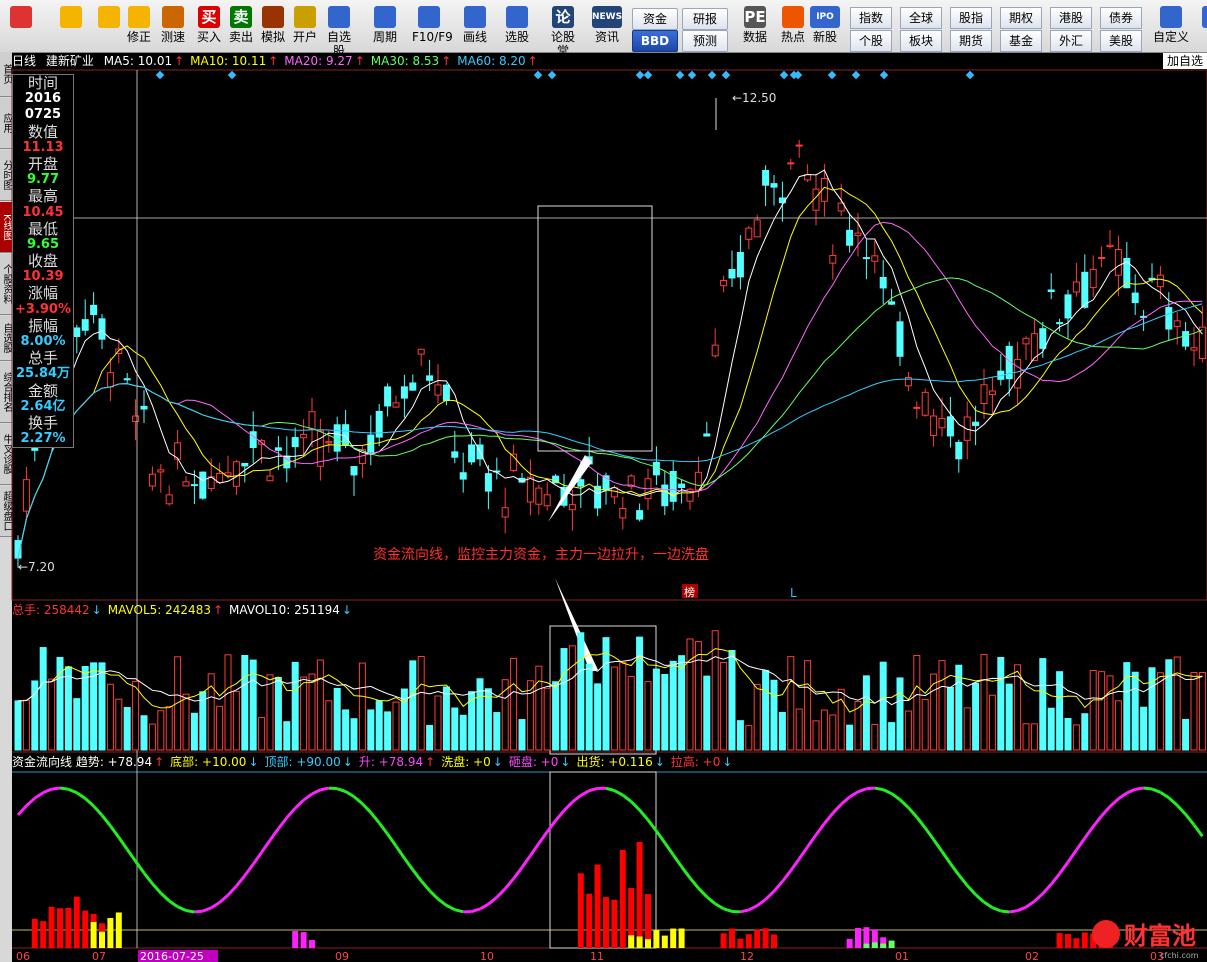  What do you see at coordinates (475, 27) in the screenshot?
I see `画线-toolbar-button: 画线` at bounding box center [475, 27].